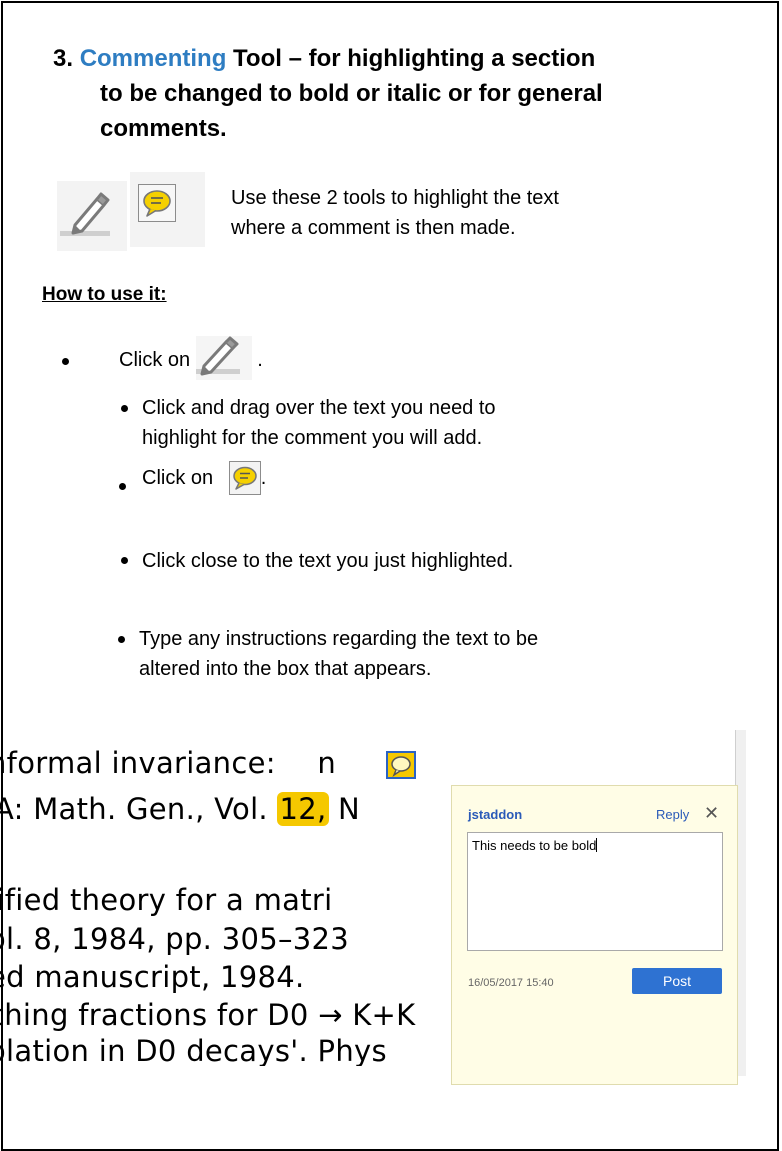 The width and height of the screenshot is (782, 1151). I want to click on reply-link: Reply, so click(672, 814).